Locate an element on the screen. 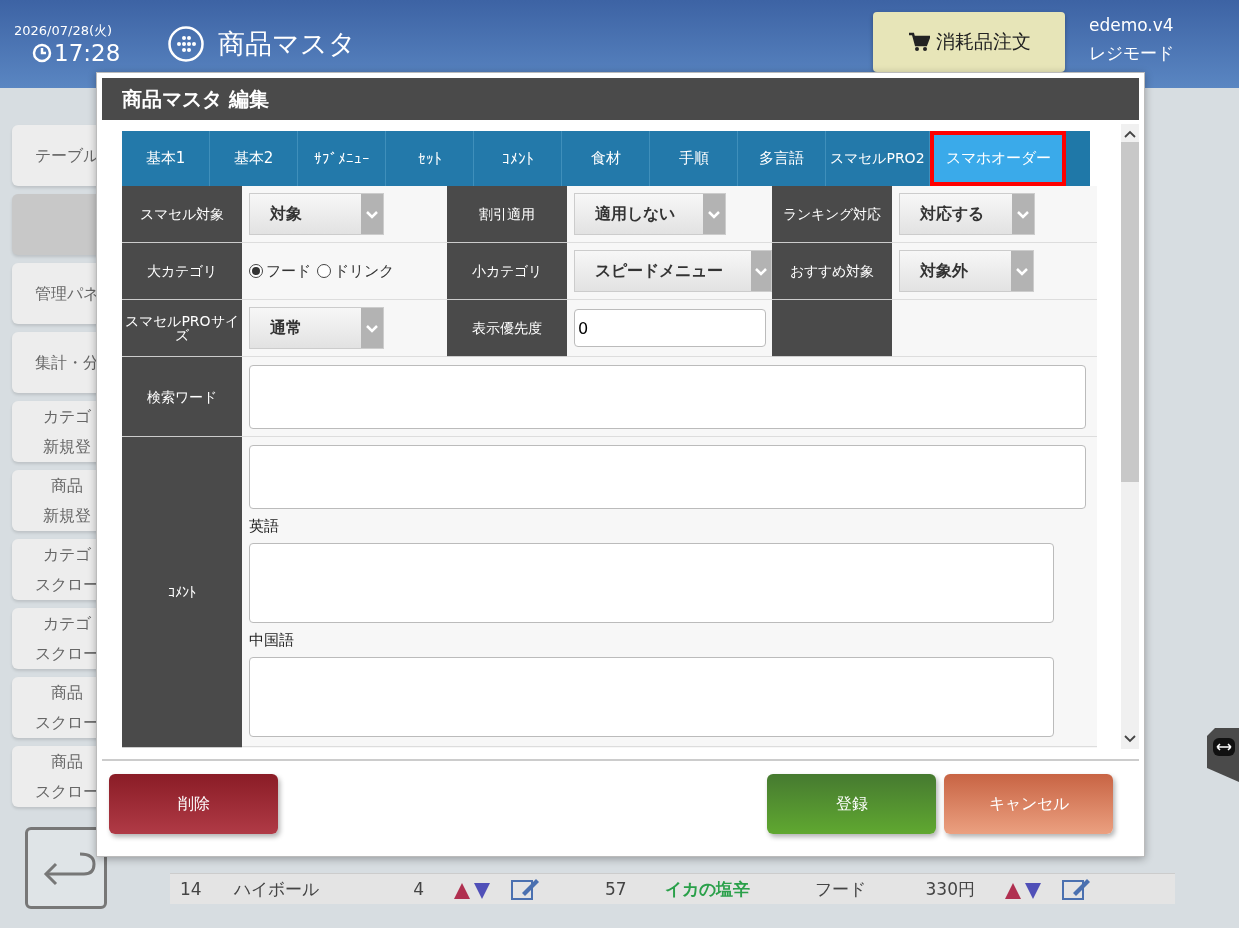  field-label: おすすめ対象 is located at coordinates (832, 271).